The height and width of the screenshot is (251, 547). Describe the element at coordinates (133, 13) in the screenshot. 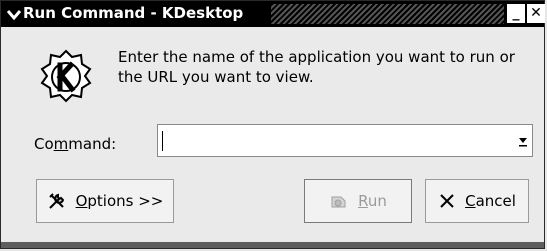

I see `window-title: Run Command - KDesktop` at that location.